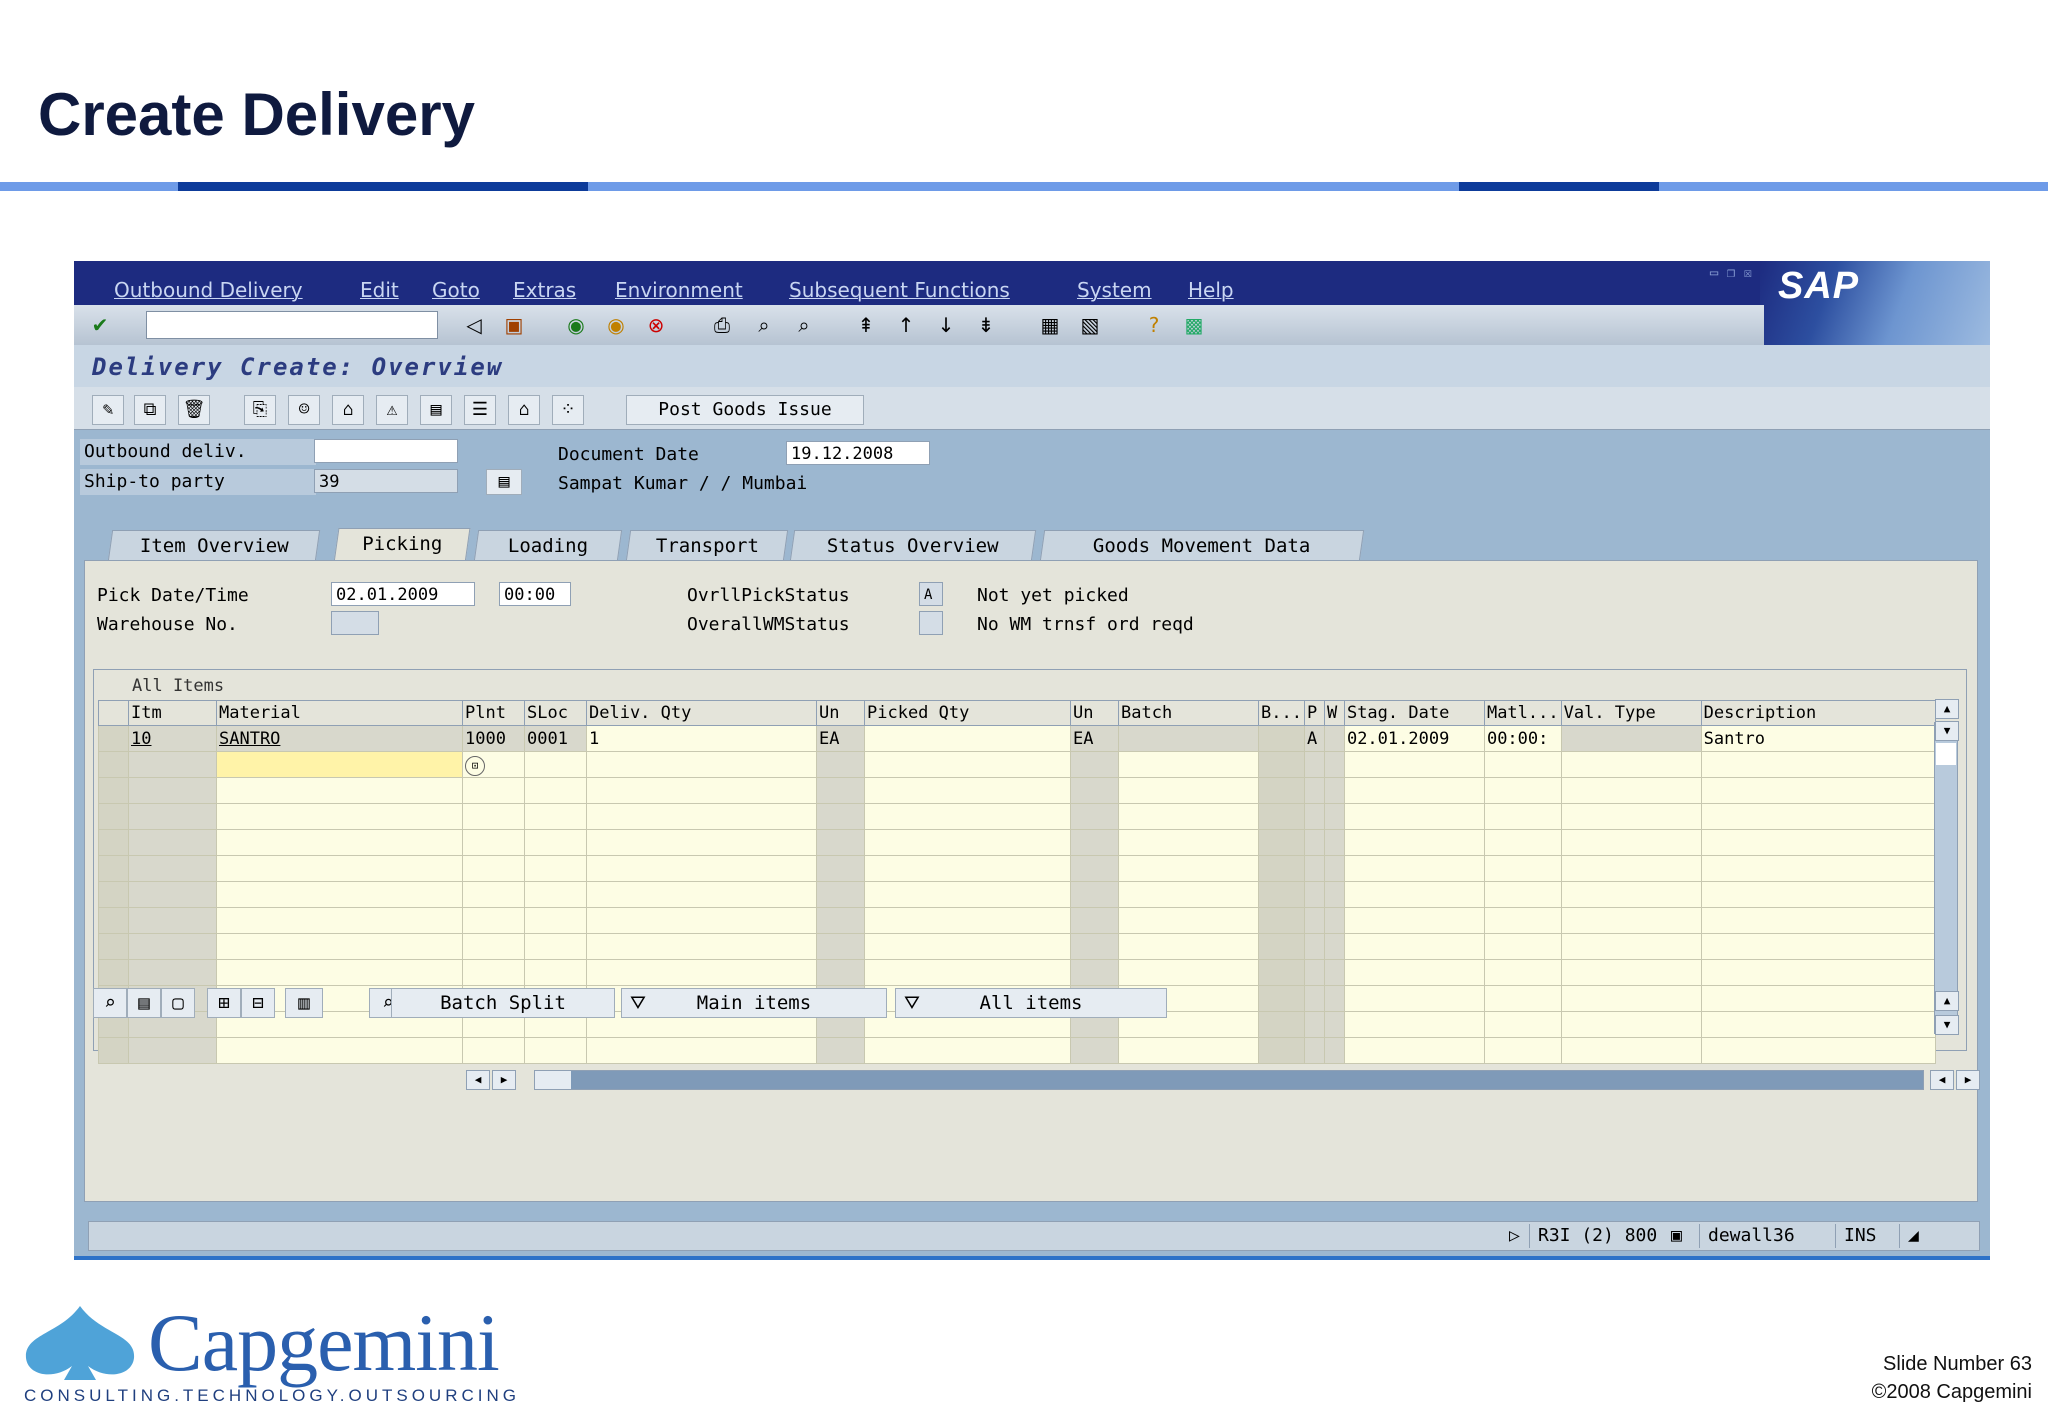  What do you see at coordinates (1947, 1025) in the screenshot?
I see `page-down-icon: ▼` at bounding box center [1947, 1025].